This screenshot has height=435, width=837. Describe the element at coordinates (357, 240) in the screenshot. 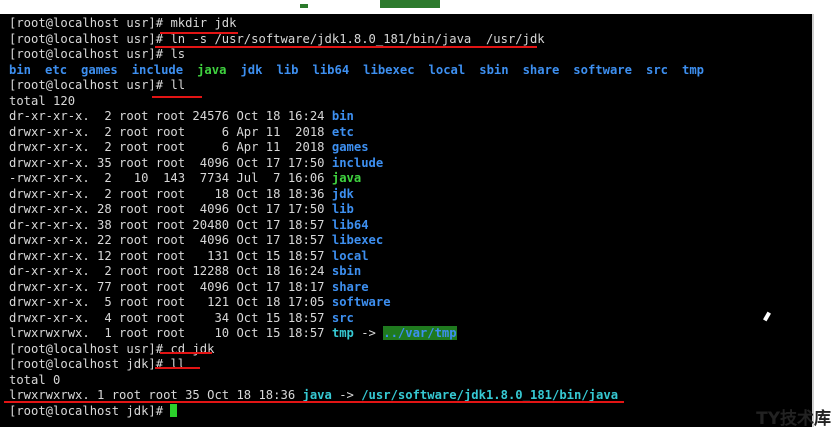

I see `file-name: libexec` at that location.